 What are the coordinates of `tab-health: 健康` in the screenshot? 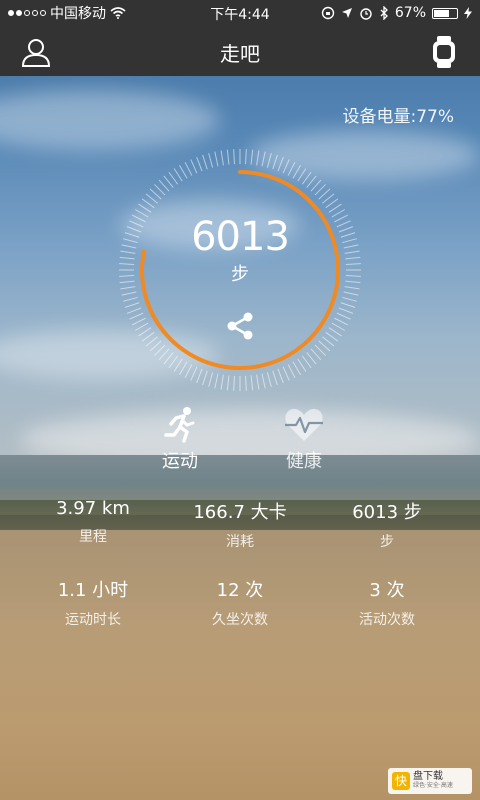 It's located at (304, 439).